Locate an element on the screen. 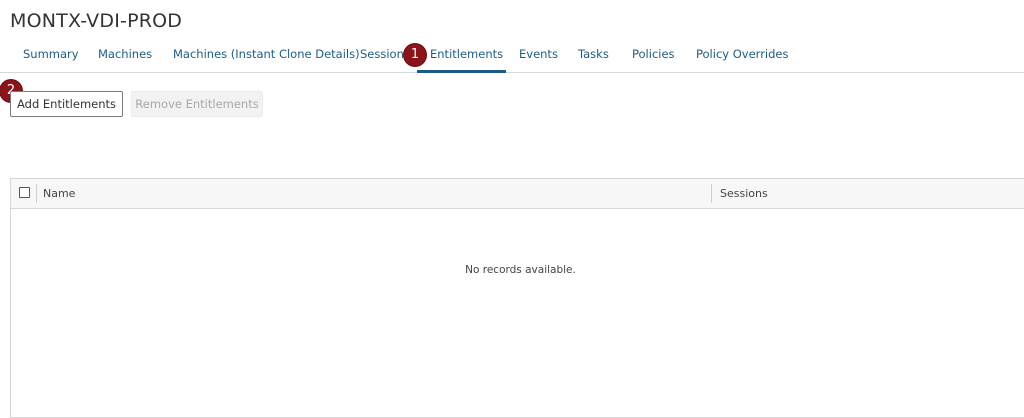  select-all-checkbox is located at coordinates (24, 192).